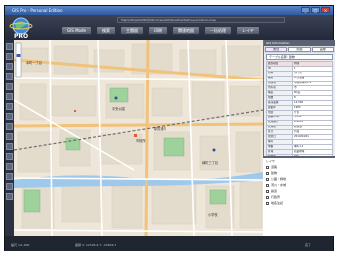 This screenshot has height=259, width=343. Describe the element at coordinates (279, 185) in the screenshot. I see `layer-label: 河川・水域` at that location.